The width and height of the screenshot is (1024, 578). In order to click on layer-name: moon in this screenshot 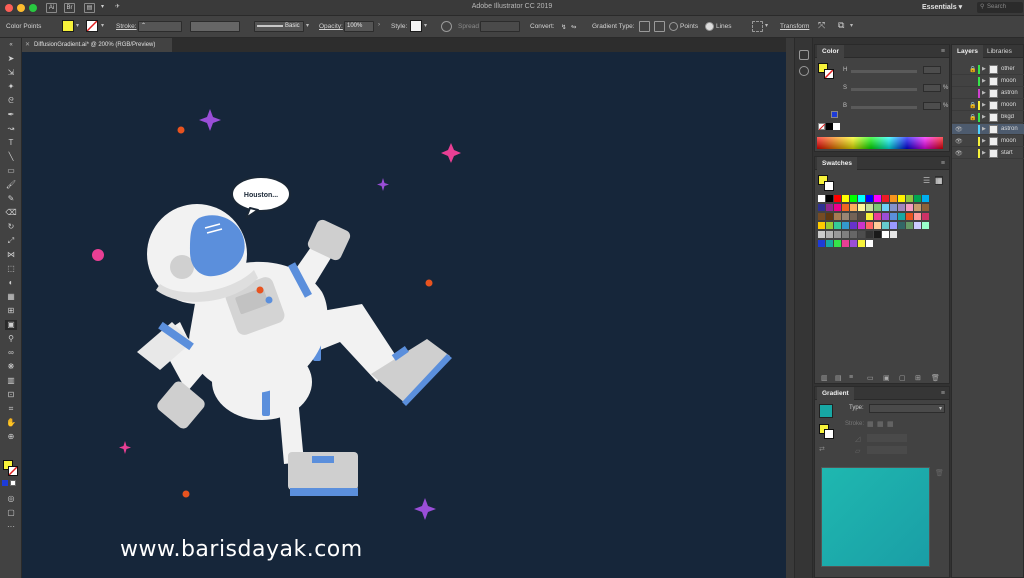, I will do `click(1012, 141)`.